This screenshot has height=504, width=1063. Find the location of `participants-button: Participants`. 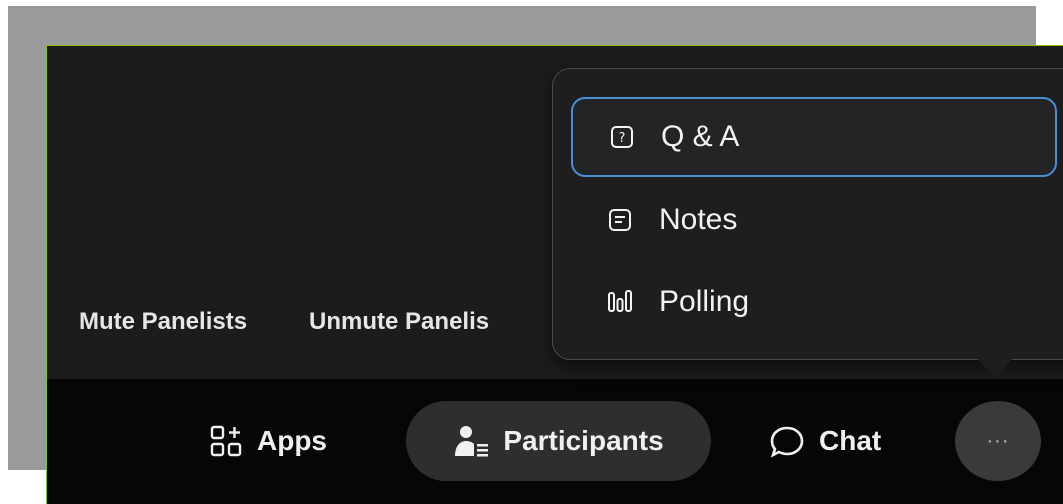

participants-button: Participants is located at coordinates (558, 441).